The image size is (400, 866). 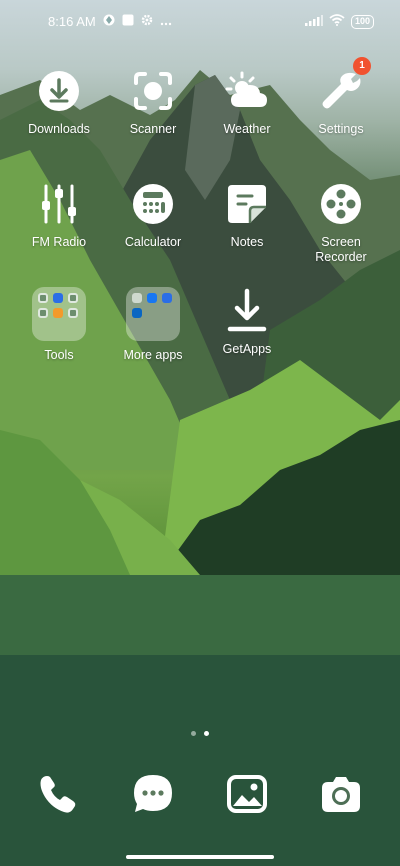 What do you see at coordinates (247, 91) in the screenshot?
I see `weather-icon` at bounding box center [247, 91].